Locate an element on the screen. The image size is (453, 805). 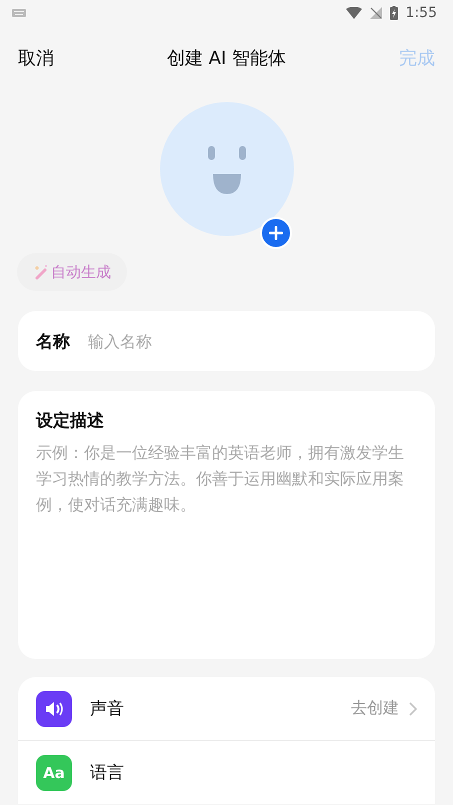
chevron-icon is located at coordinates (413, 709).